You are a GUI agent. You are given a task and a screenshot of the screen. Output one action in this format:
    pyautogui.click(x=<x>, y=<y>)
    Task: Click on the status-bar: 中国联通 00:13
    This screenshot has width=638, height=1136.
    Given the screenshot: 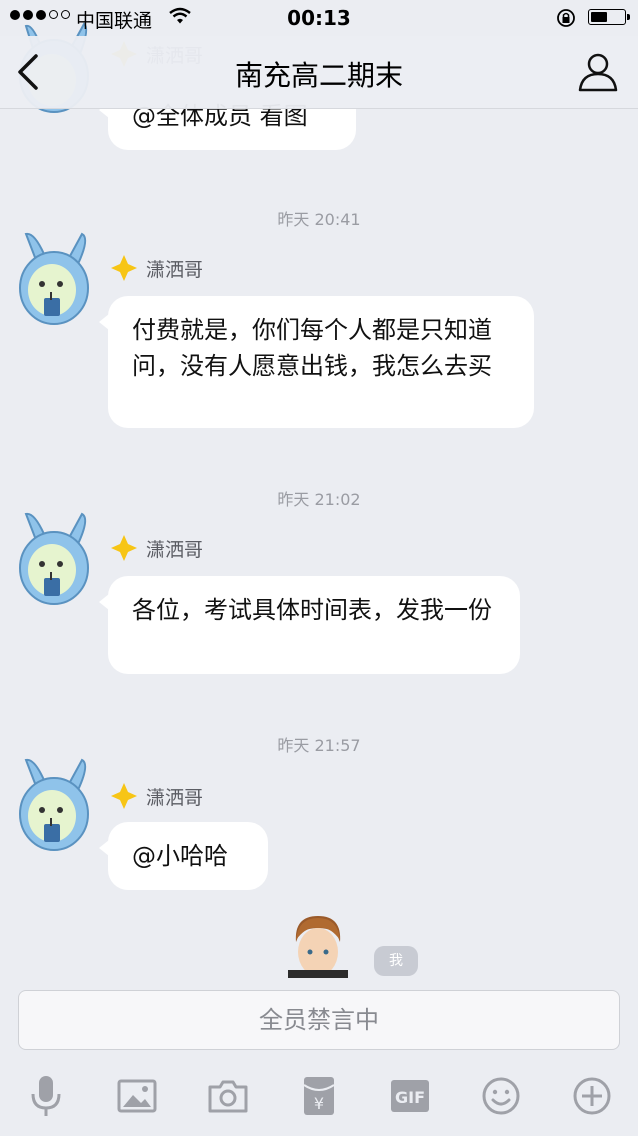 What is the action you would take?
    pyautogui.click(x=319, y=18)
    